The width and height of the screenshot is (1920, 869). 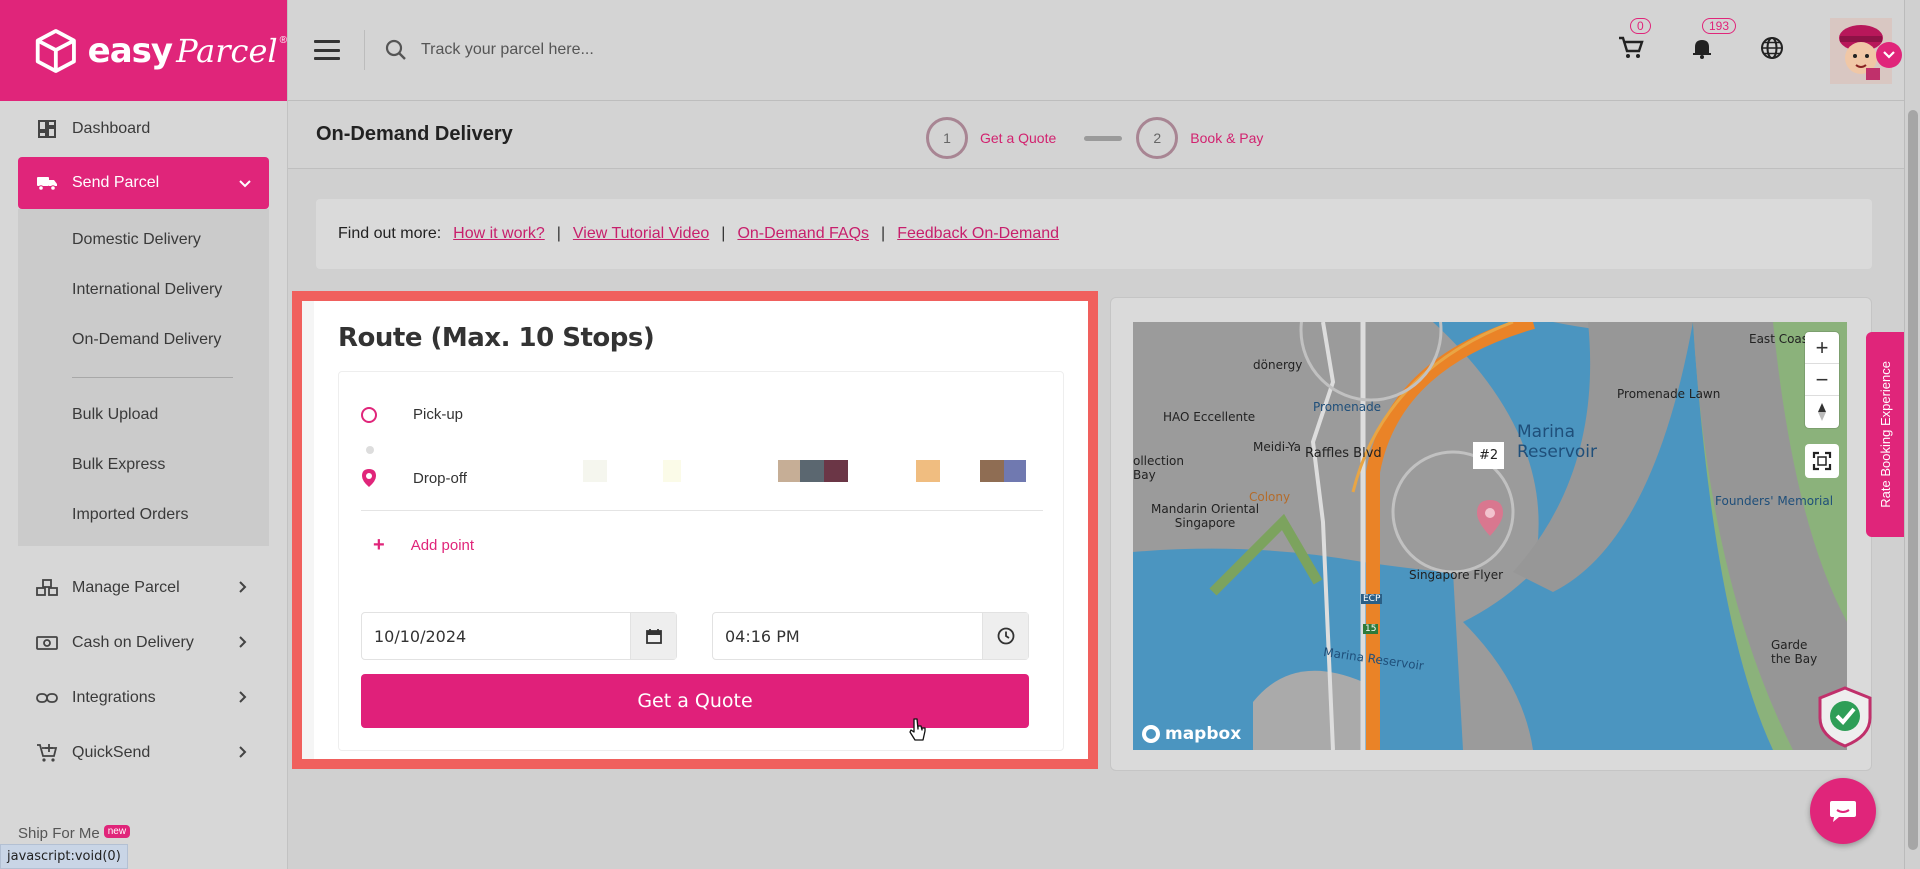 What do you see at coordinates (978, 234) in the screenshot?
I see `link-feedback-on-demand: Feedback On-Demand` at bounding box center [978, 234].